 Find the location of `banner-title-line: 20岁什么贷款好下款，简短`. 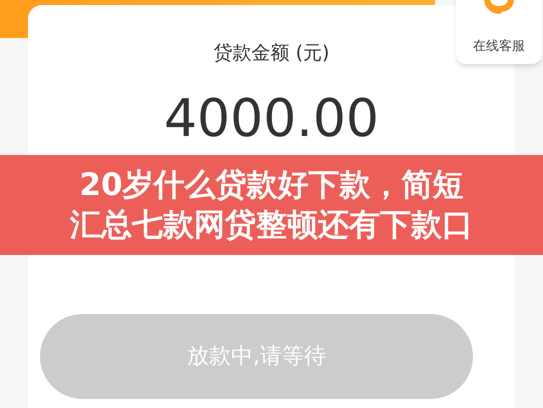

banner-title-line: 20岁什么贷款好下款，简短 is located at coordinates (271, 185).